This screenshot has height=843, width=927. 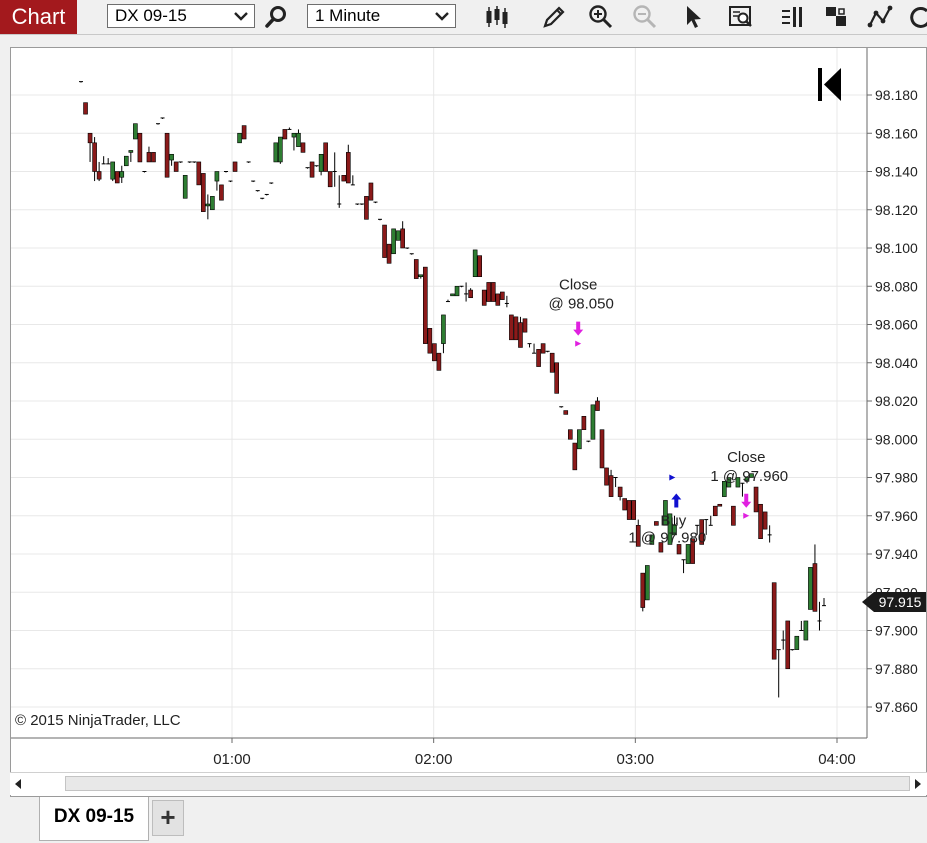 I want to click on search-icon, so click(x=276, y=17).